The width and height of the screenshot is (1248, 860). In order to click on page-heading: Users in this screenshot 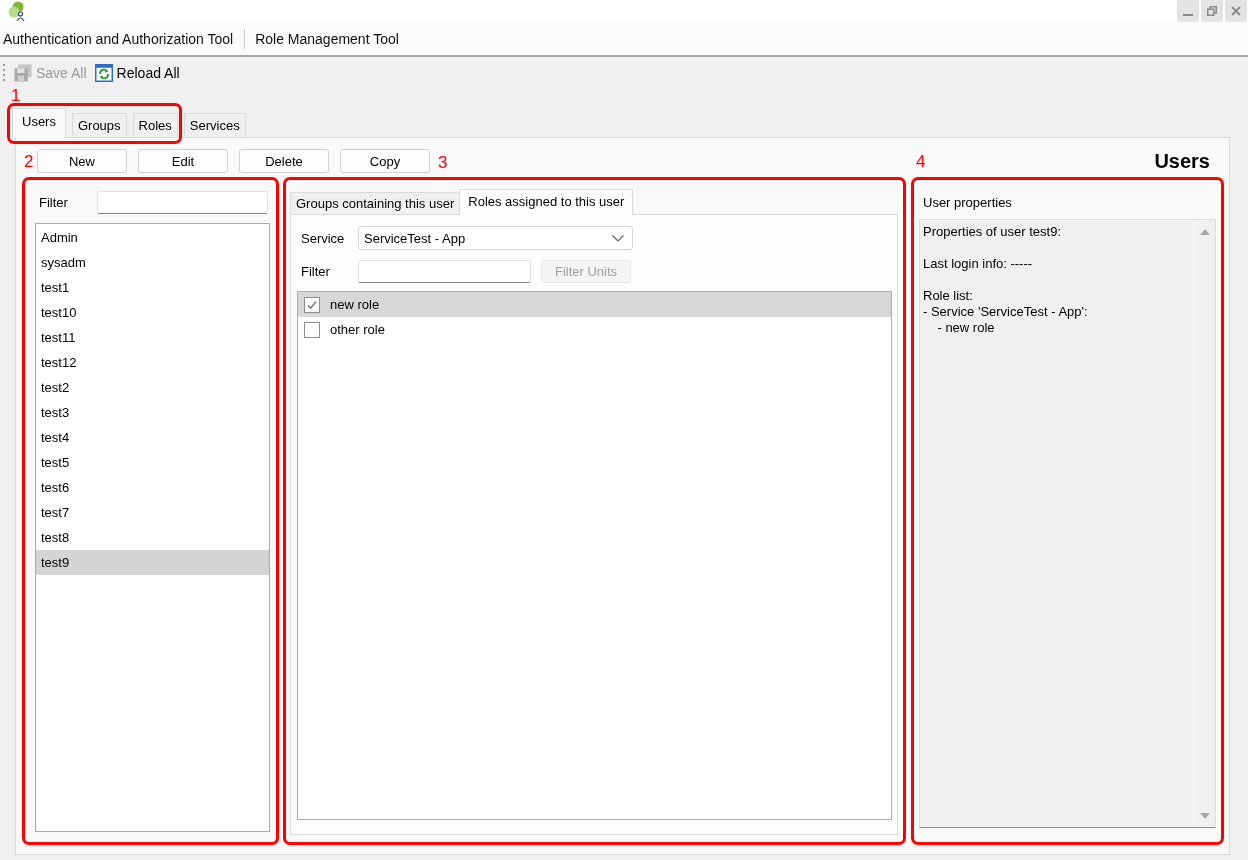, I will do `click(1182, 161)`.